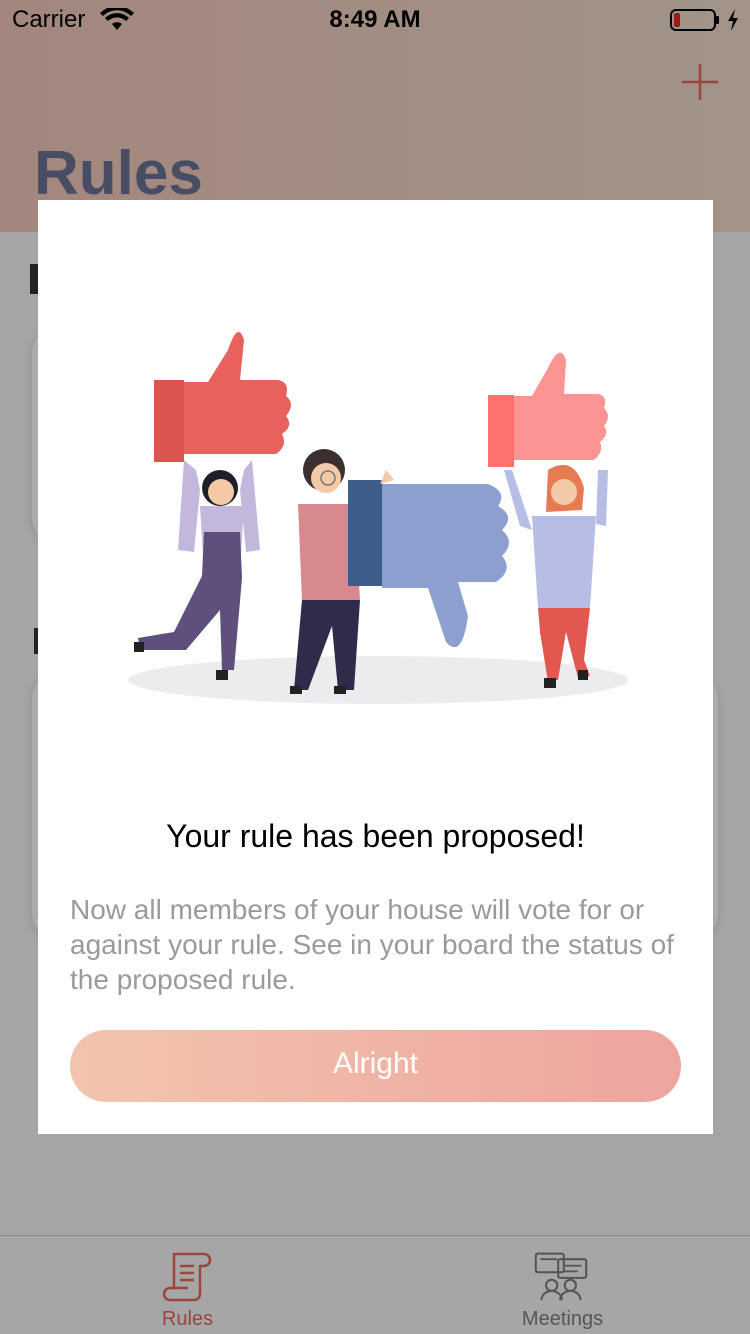  What do you see at coordinates (375, 836) in the screenshot?
I see `modal-title: Your rule has been proposed!` at bounding box center [375, 836].